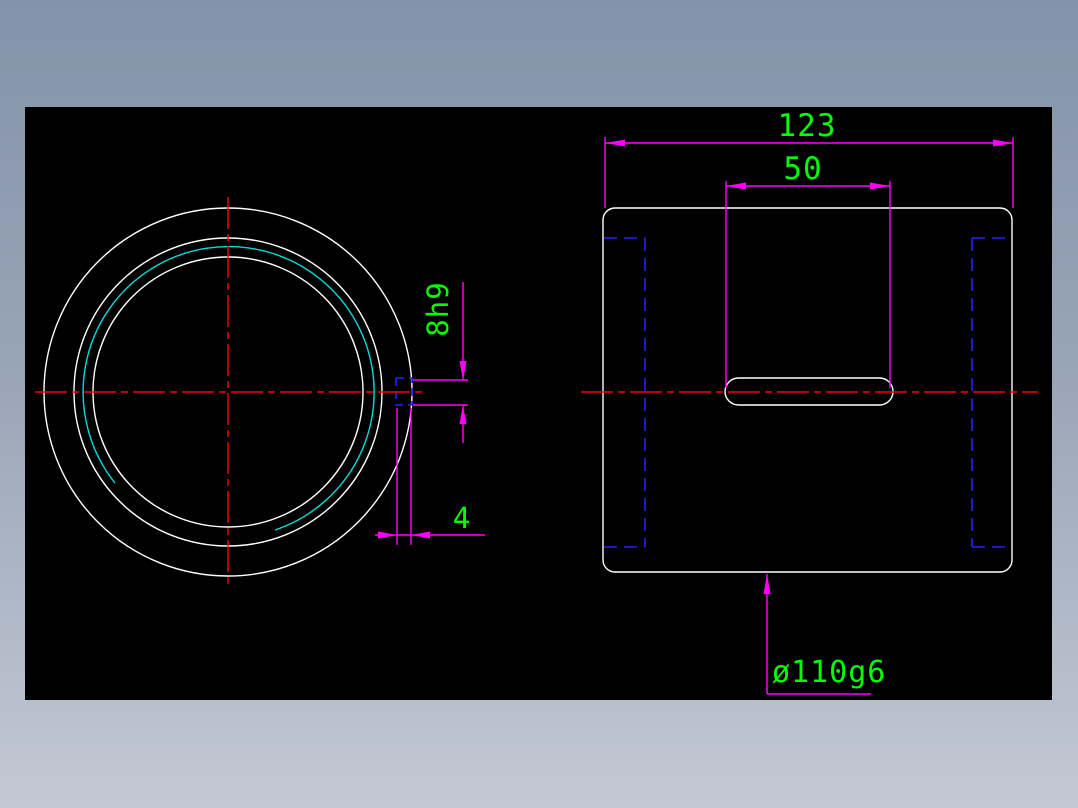  Describe the element at coordinates (807, 126) in the screenshot. I see `overall-length-label: 123` at that location.